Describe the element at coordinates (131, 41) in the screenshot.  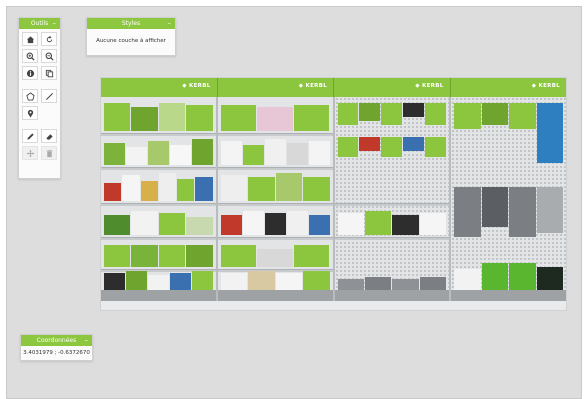
I see `styles-empty-message: Aucune couche à afficher` at that location.